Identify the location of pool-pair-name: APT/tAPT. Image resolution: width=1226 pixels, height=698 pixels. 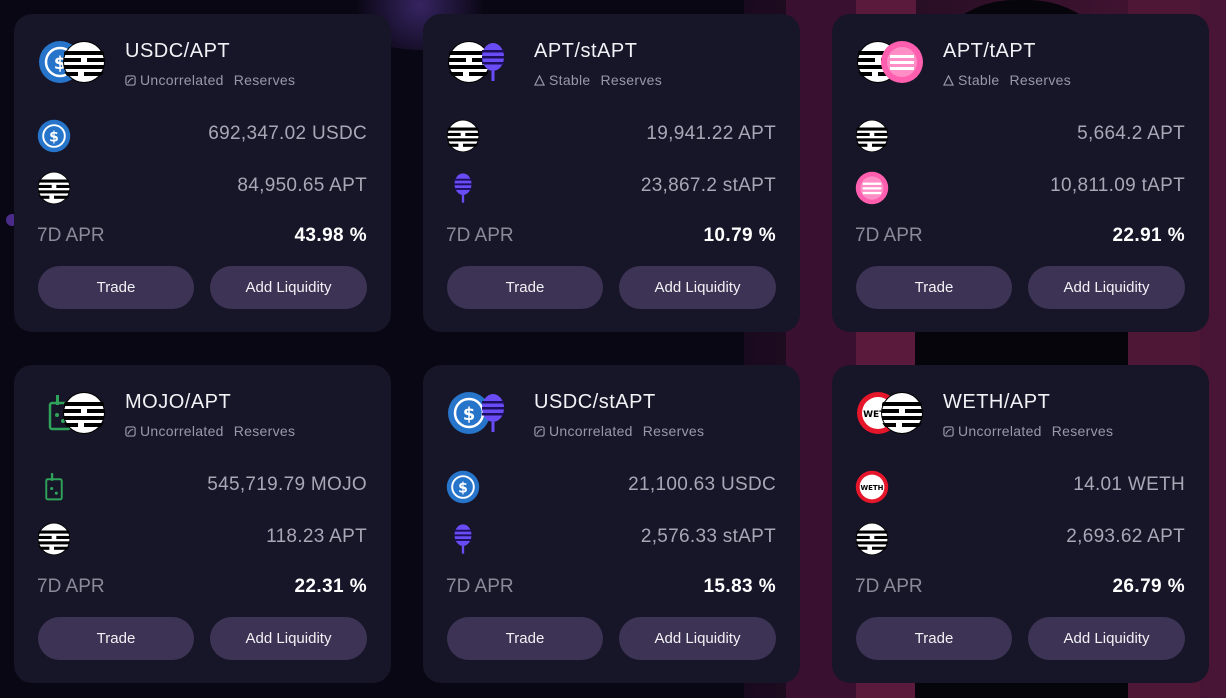
(989, 51).